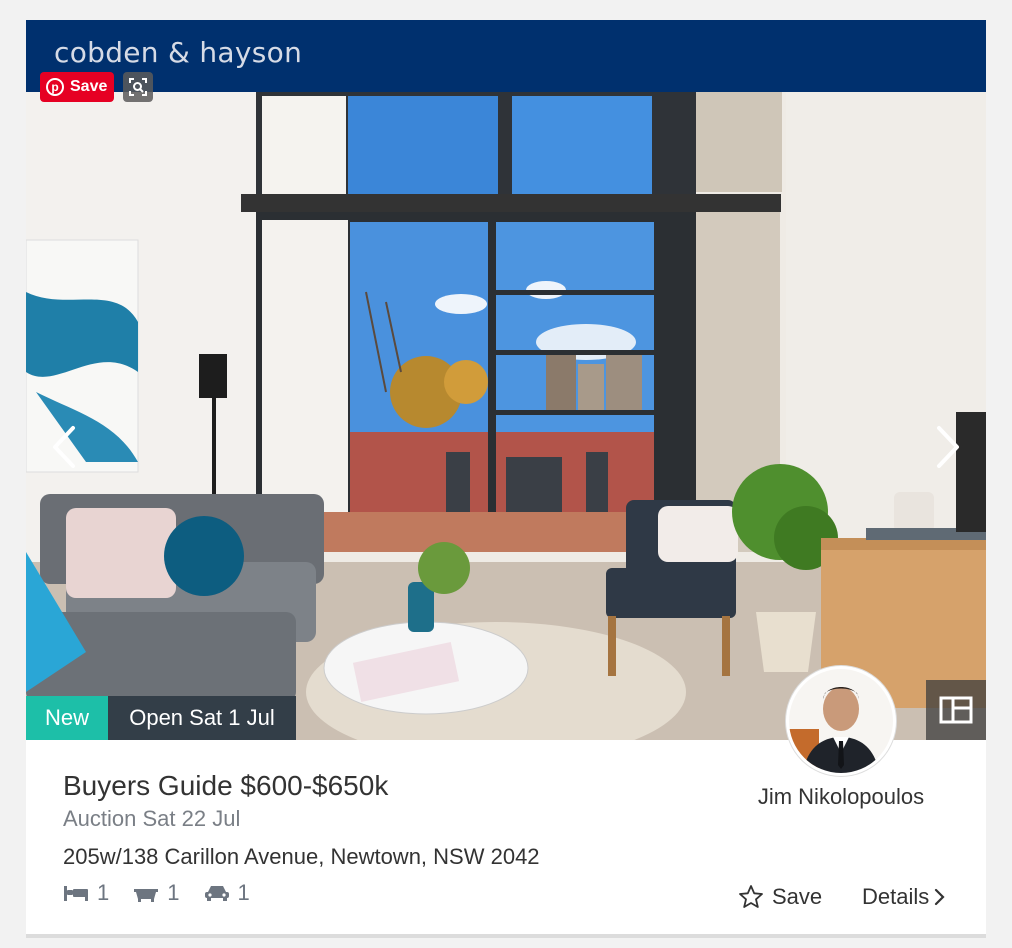 Image resolution: width=1012 pixels, height=948 pixels. Describe the element at coordinates (152, 818) in the screenshot. I see `auction-date: Auction Sat 22 Jul` at that location.